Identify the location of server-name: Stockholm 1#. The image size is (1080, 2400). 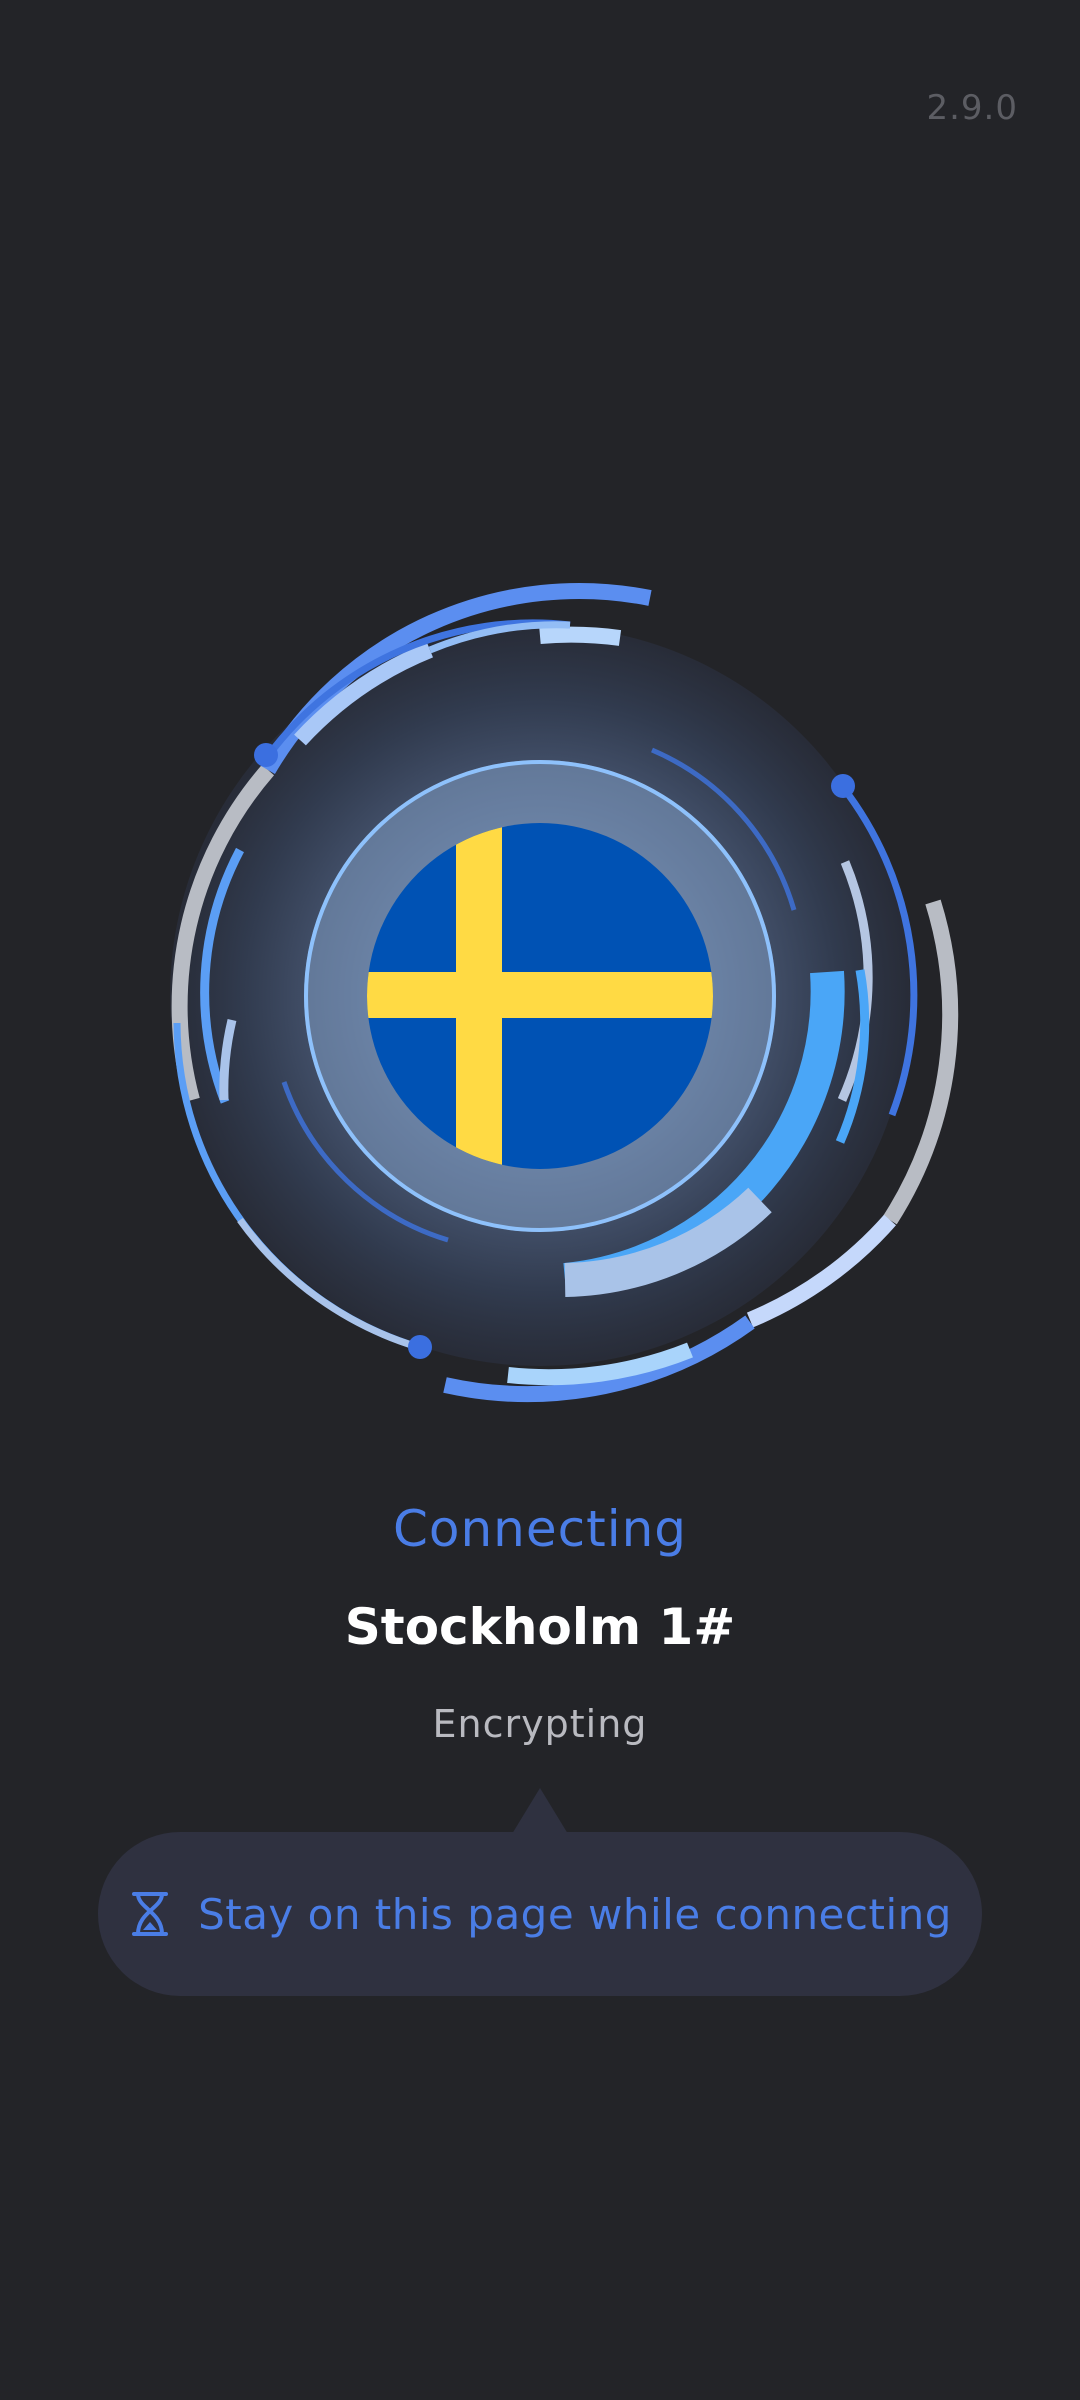
(540, 1627).